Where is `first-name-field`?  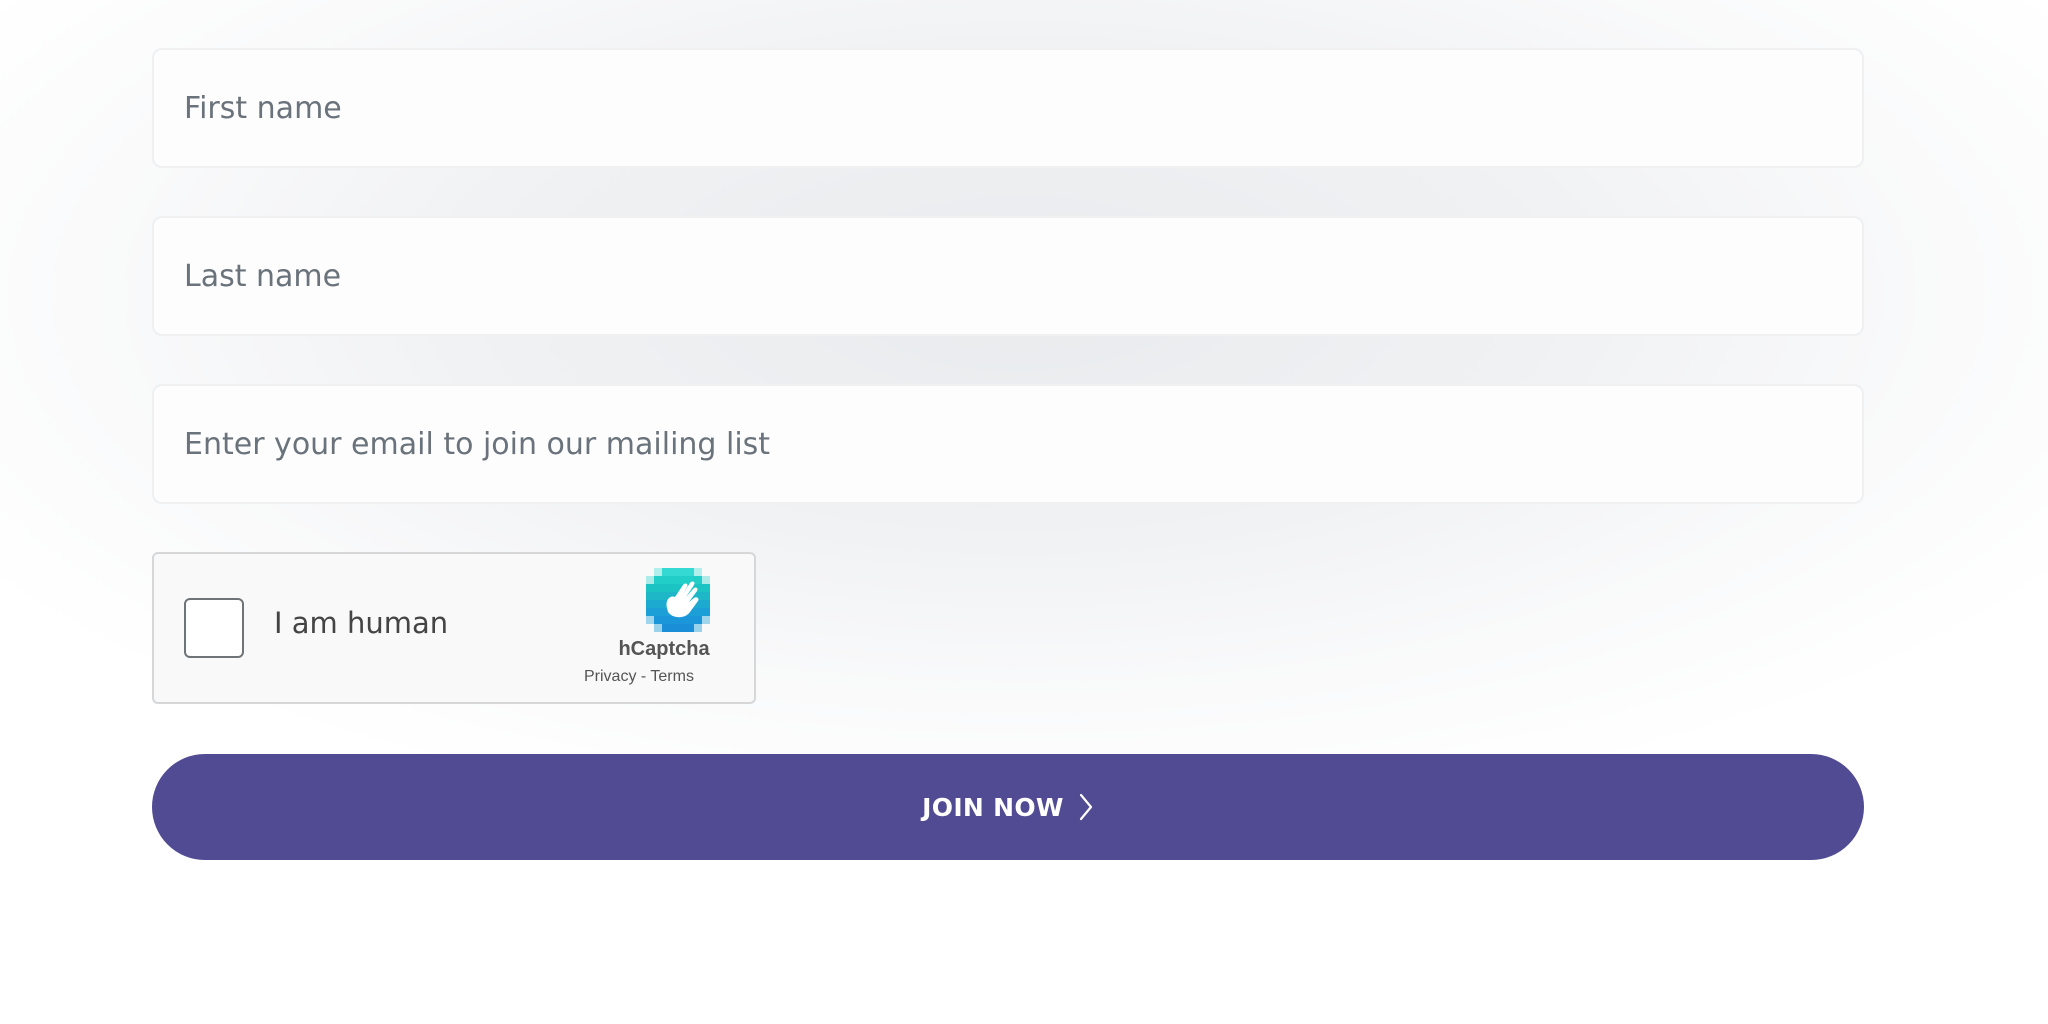
first-name-field is located at coordinates (1008, 108).